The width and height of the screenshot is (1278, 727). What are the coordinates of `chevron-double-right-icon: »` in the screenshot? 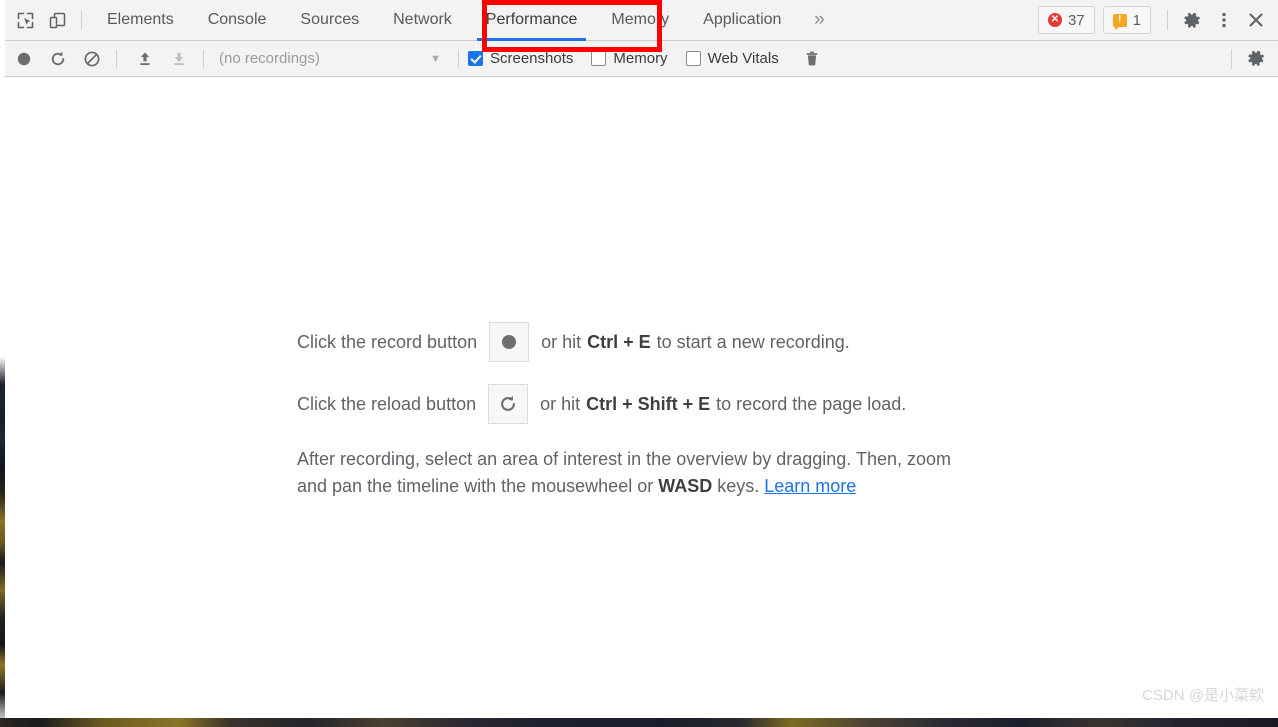 It's located at (819, 19).